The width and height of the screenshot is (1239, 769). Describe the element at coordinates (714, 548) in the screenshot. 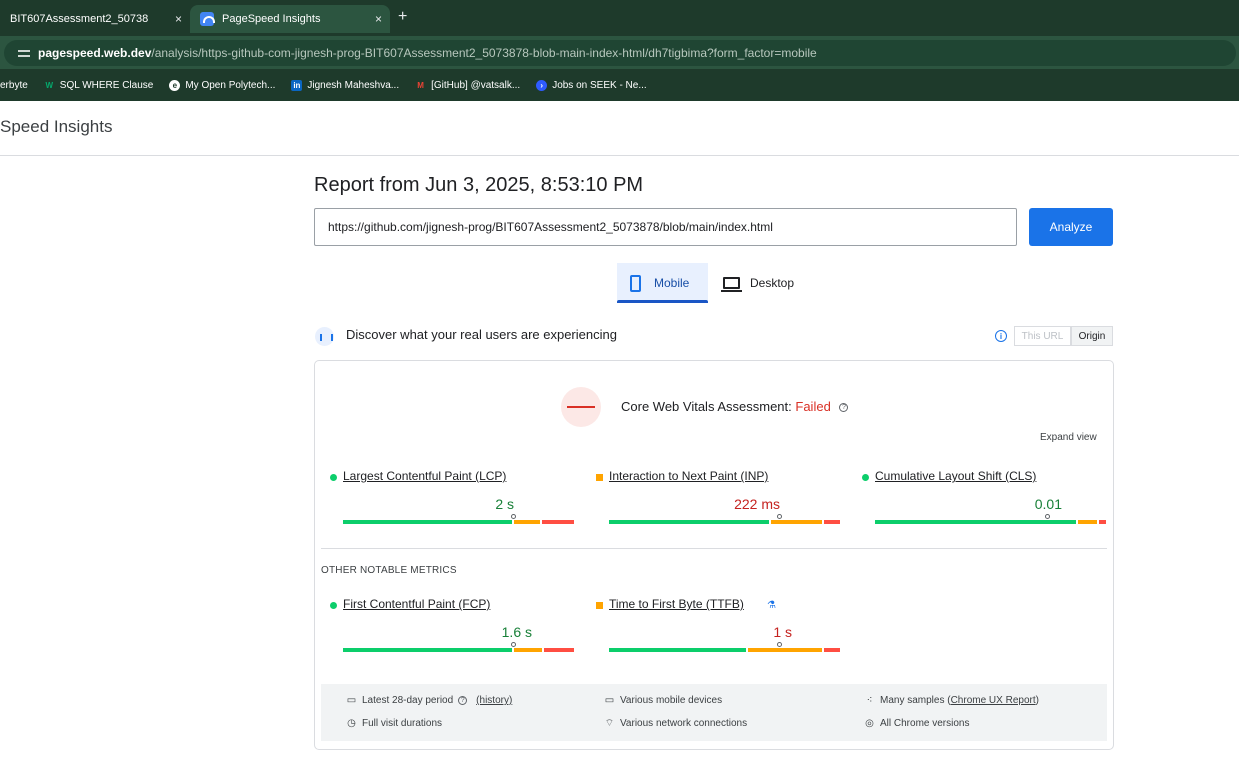

I see `section-divider` at that location.